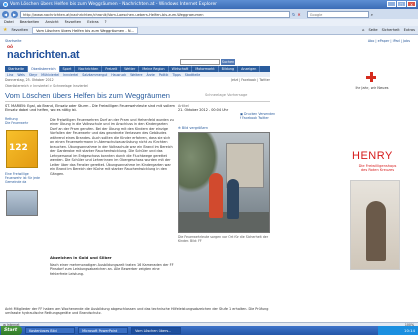 This screenshot has height=335, width=418. I want to click on forward-icon: ▶, so click(14, 14).